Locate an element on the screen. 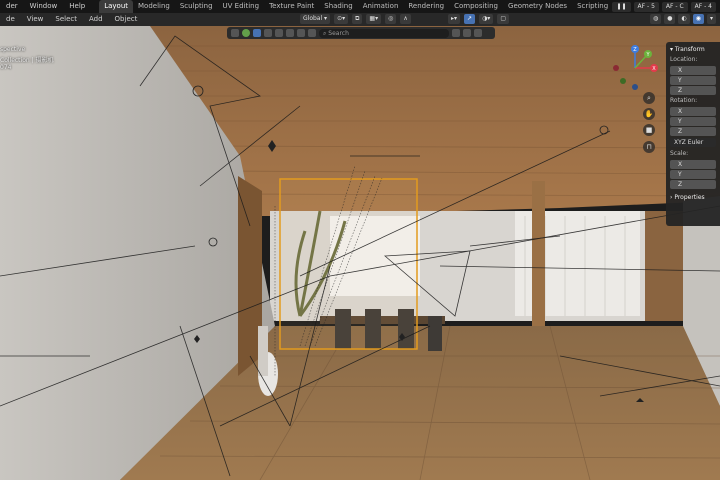  transform-controls: Global ▾ ⊙▾ ⧉ ▦▾ ◎ ∧ is located at coordinates (355, 19).